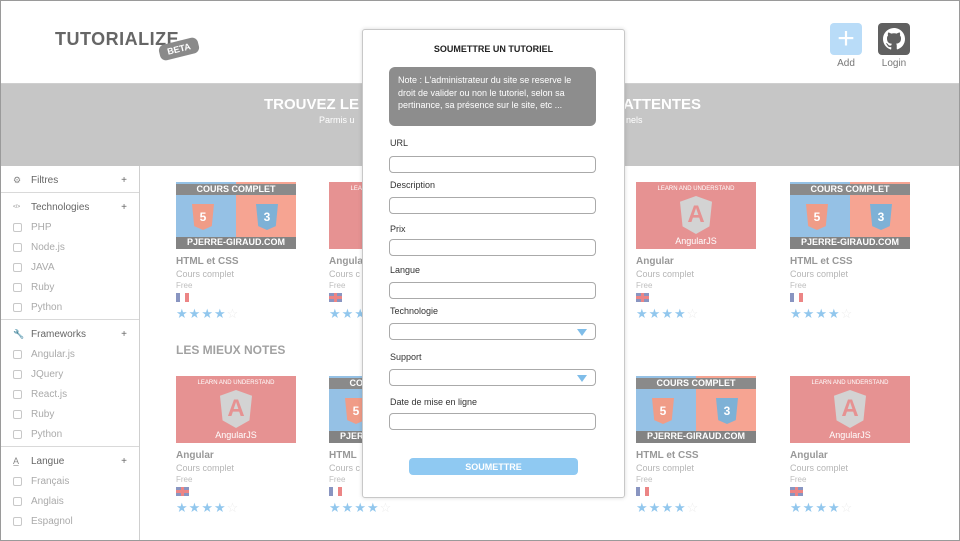 The width and height of the screenshot is (960, 541). I want to click on submit-button: SOUMETTRE, so click(493, 466).